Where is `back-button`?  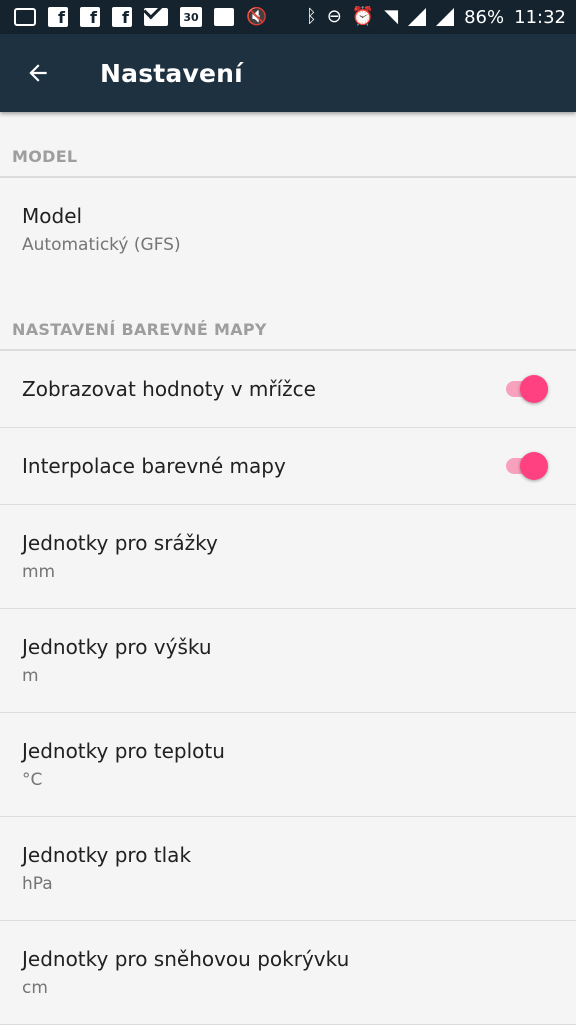 back-button is located at coordinates (38, 73).